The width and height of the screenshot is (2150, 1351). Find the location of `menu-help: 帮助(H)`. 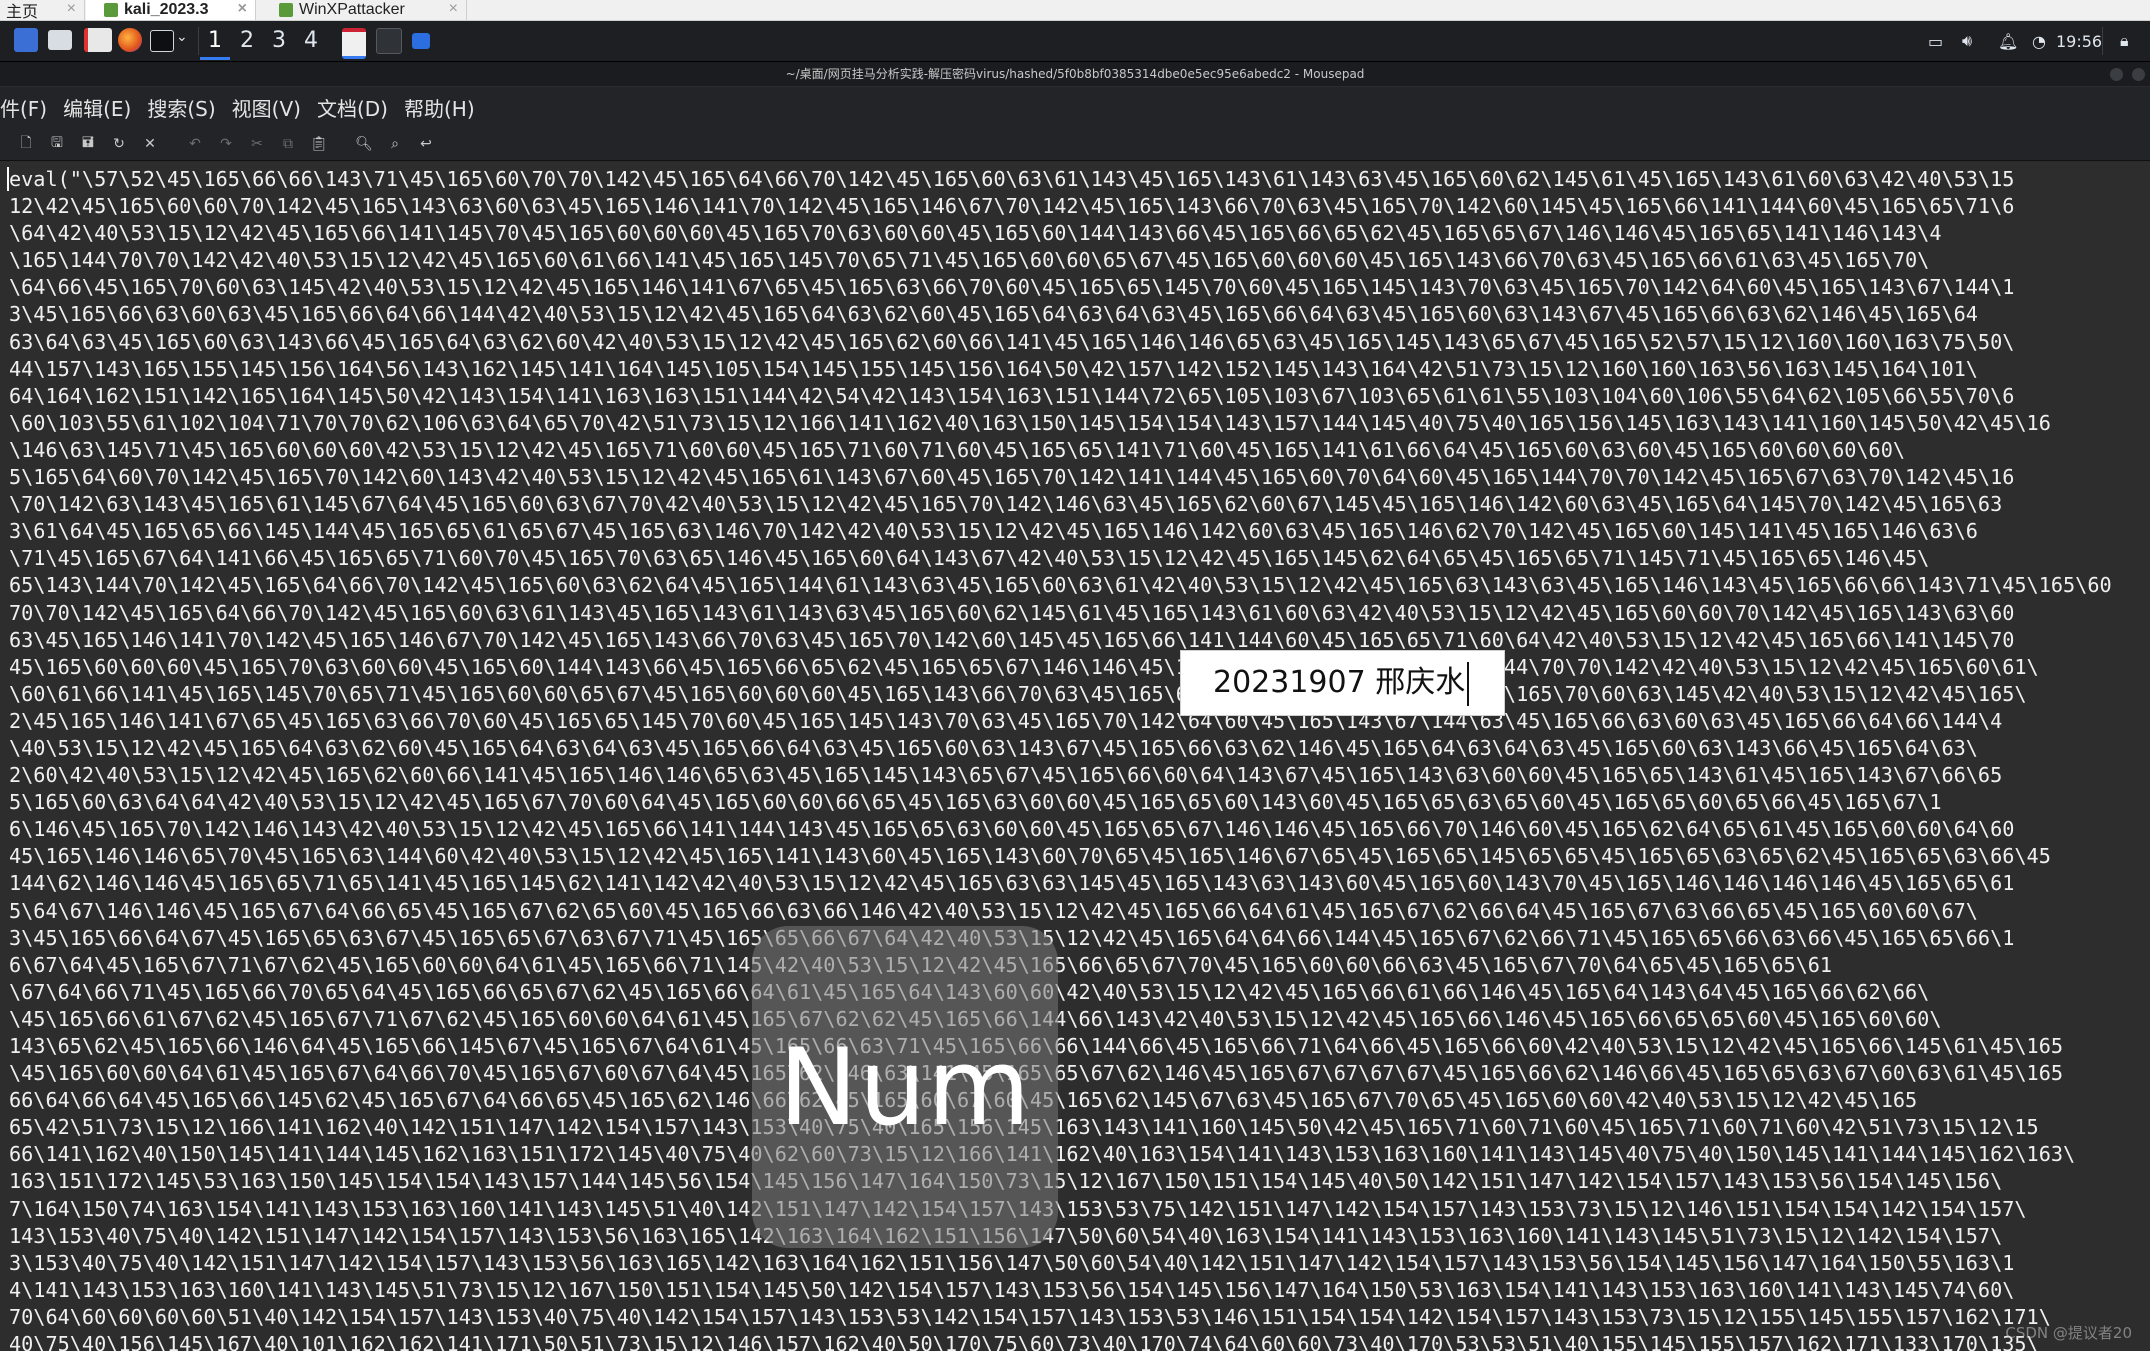

menu-help: 帮助(H) is located at coordinates (439, 107).